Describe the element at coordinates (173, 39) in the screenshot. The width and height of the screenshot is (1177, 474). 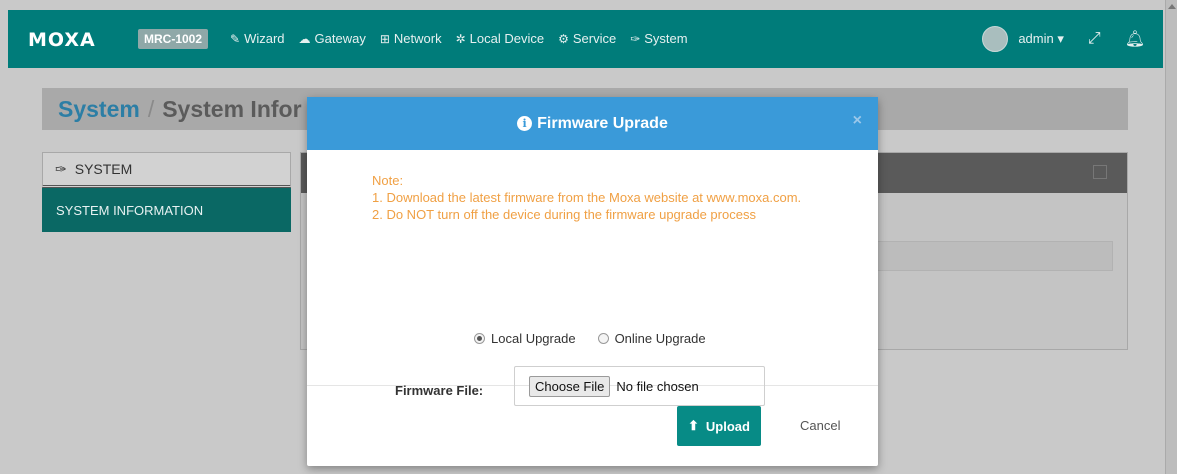
I see `model-badge: MRC-1002` at that location.